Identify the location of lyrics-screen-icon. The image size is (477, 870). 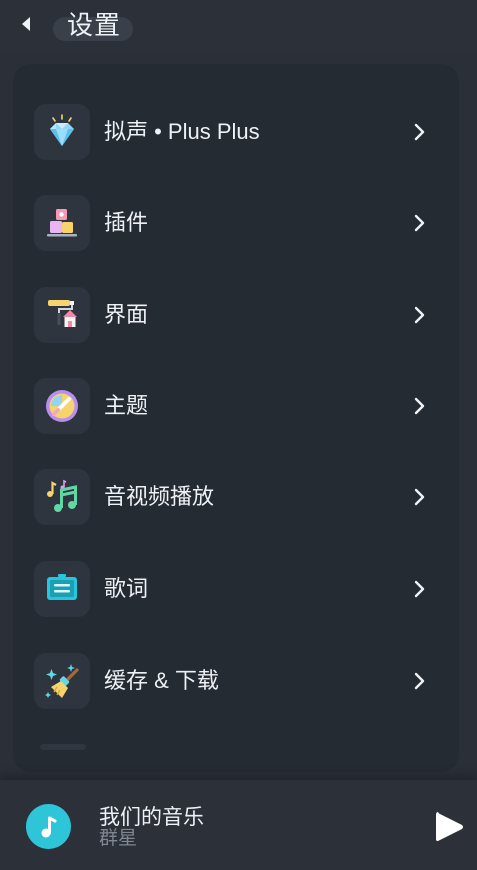
(62, 589).